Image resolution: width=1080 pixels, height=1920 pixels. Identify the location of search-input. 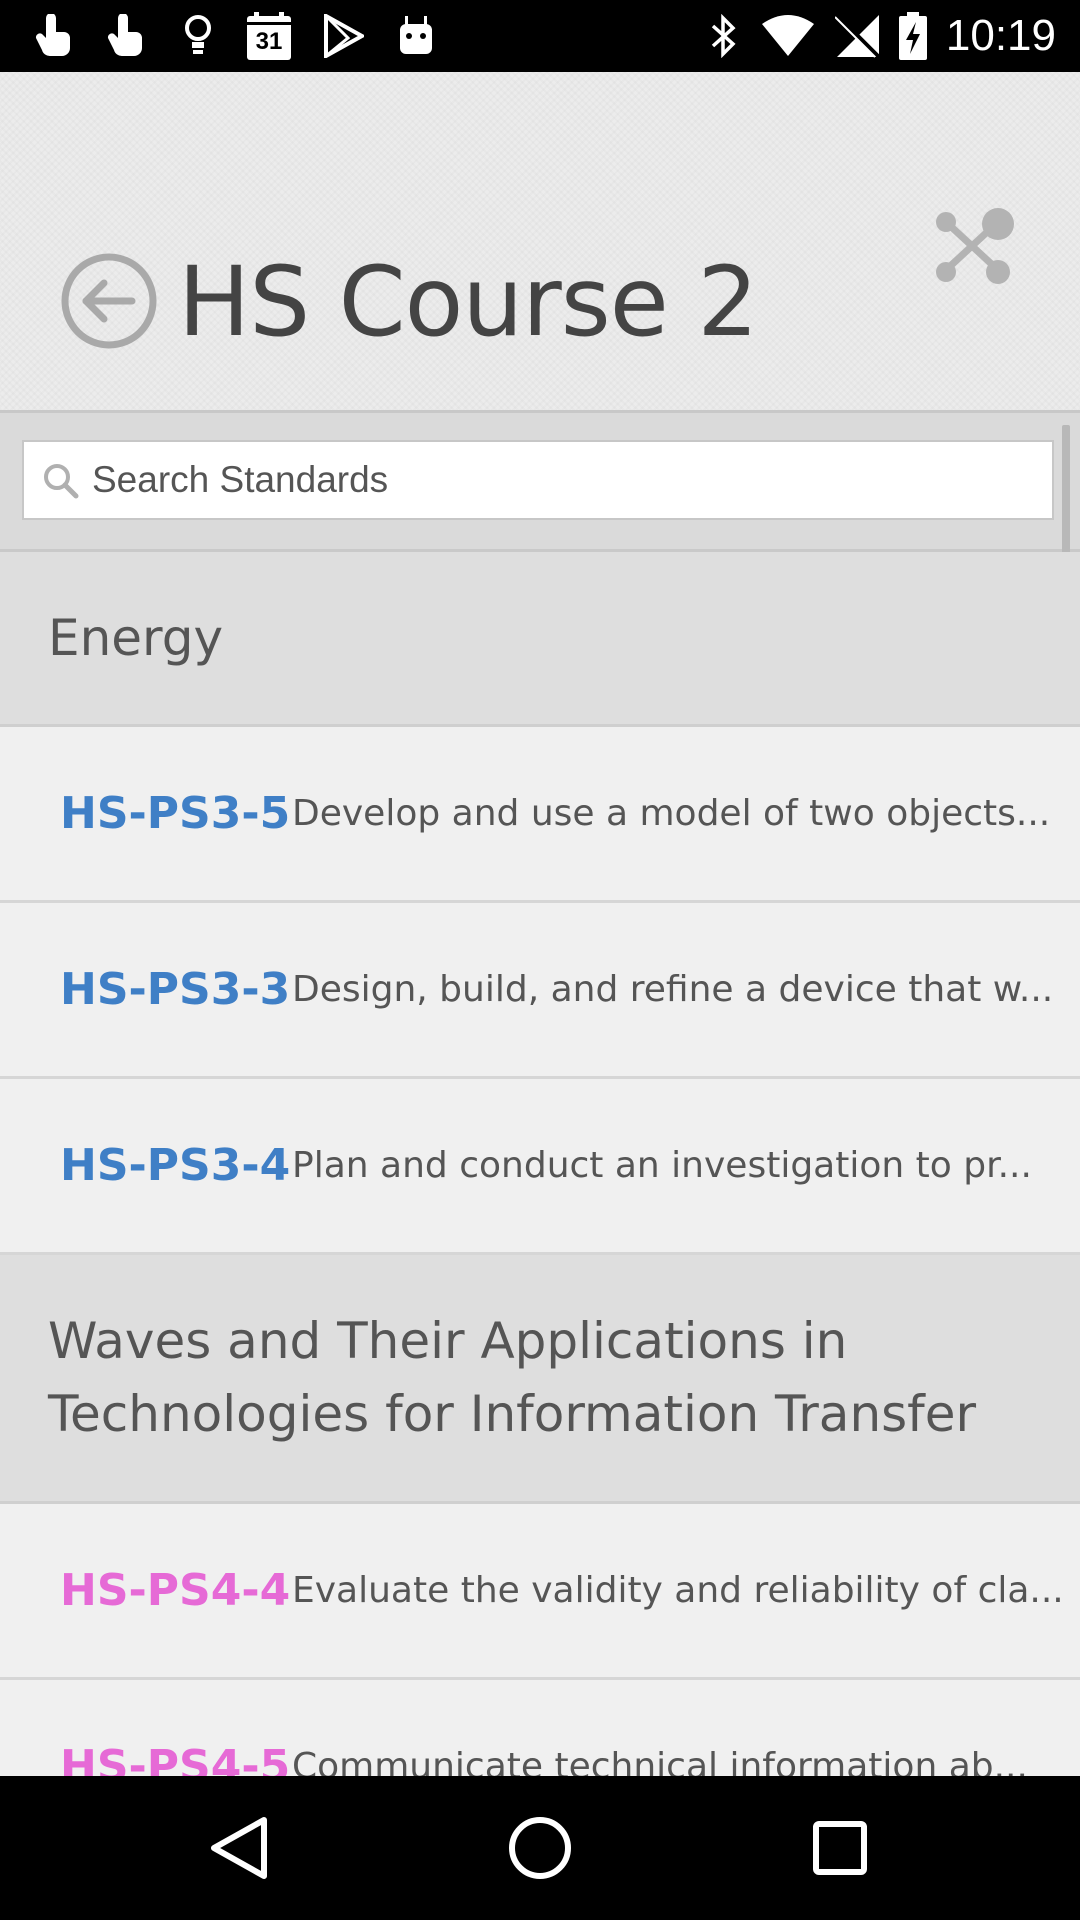
(562, 480).